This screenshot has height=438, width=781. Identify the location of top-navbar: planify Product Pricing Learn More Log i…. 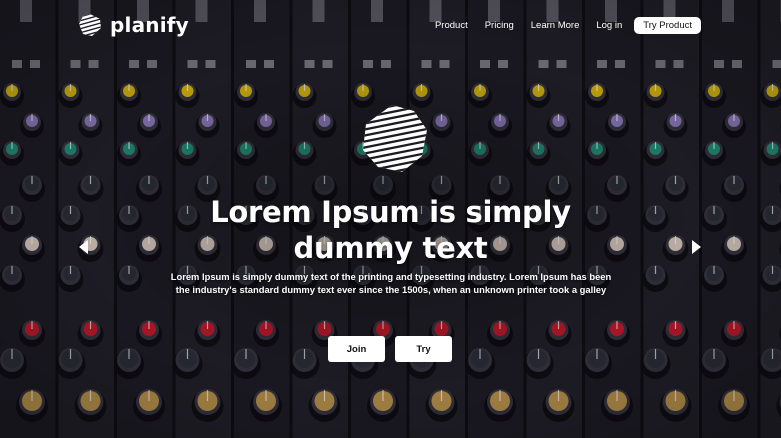
(390, 27).